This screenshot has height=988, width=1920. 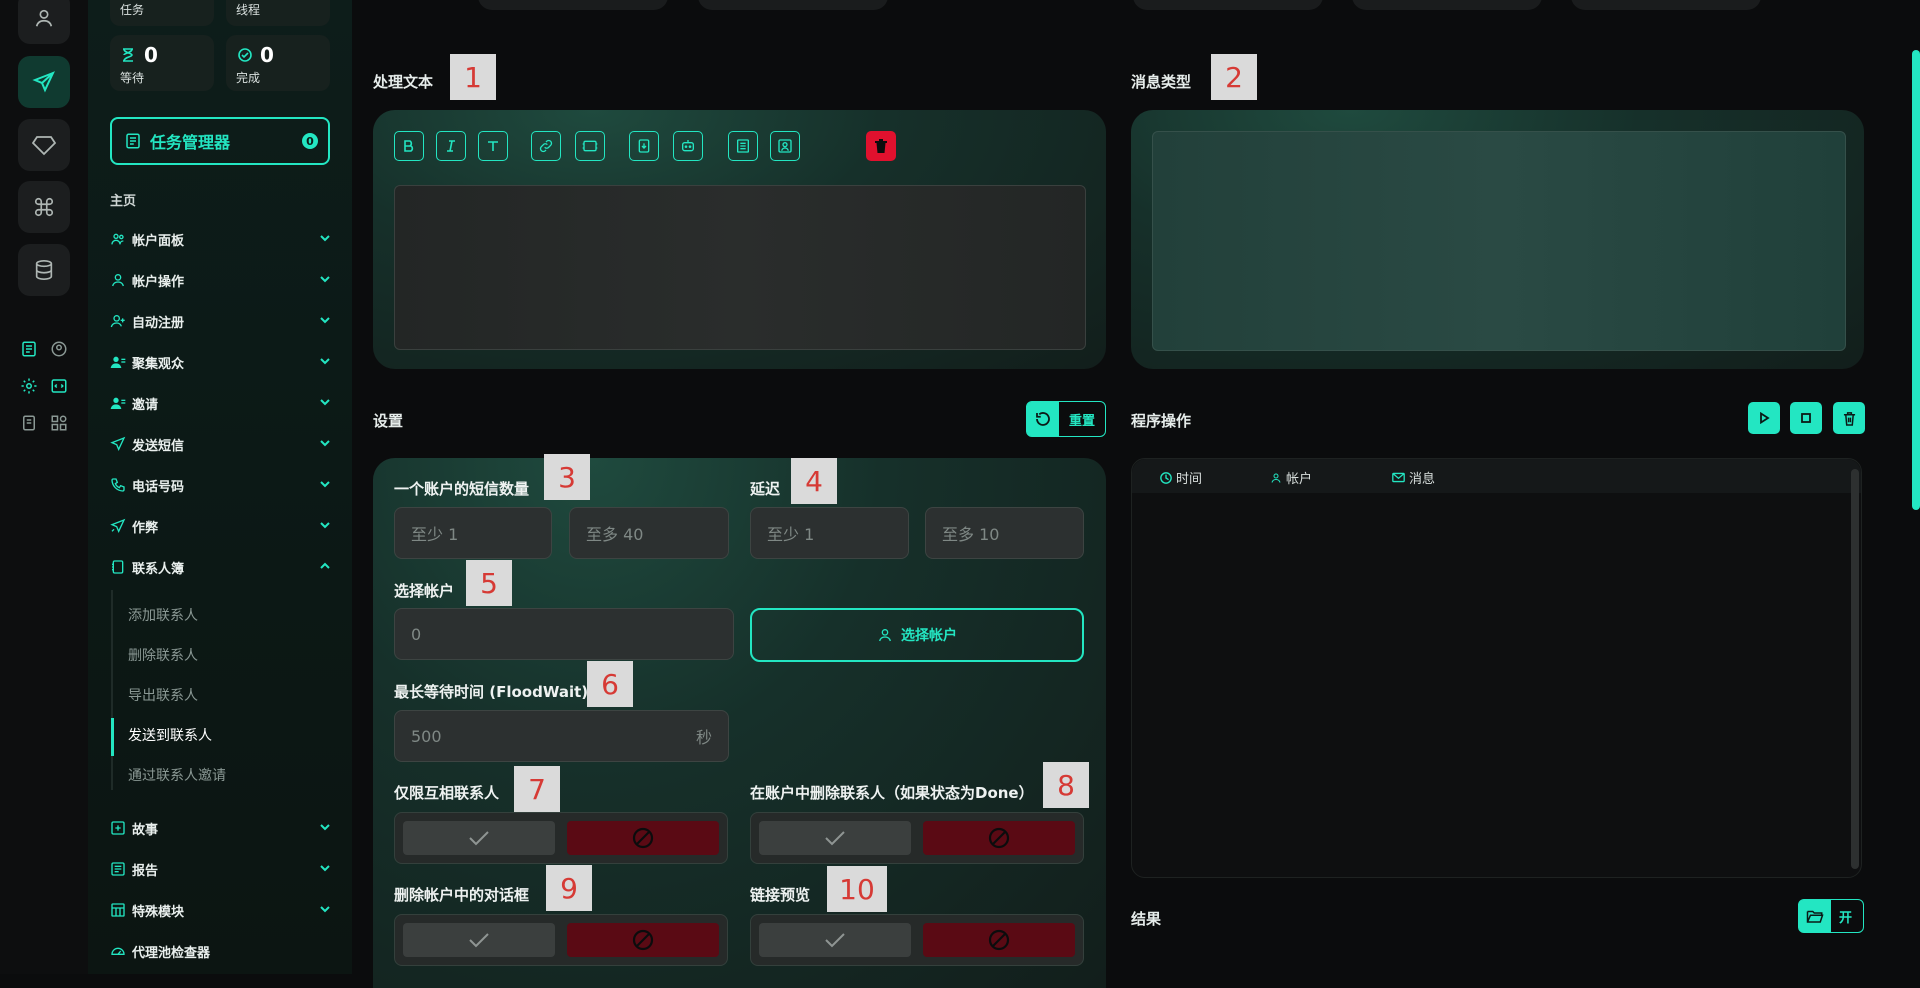 I want to click on sub-delete-contacts: 删除联系人, so click(x=163, y=655).